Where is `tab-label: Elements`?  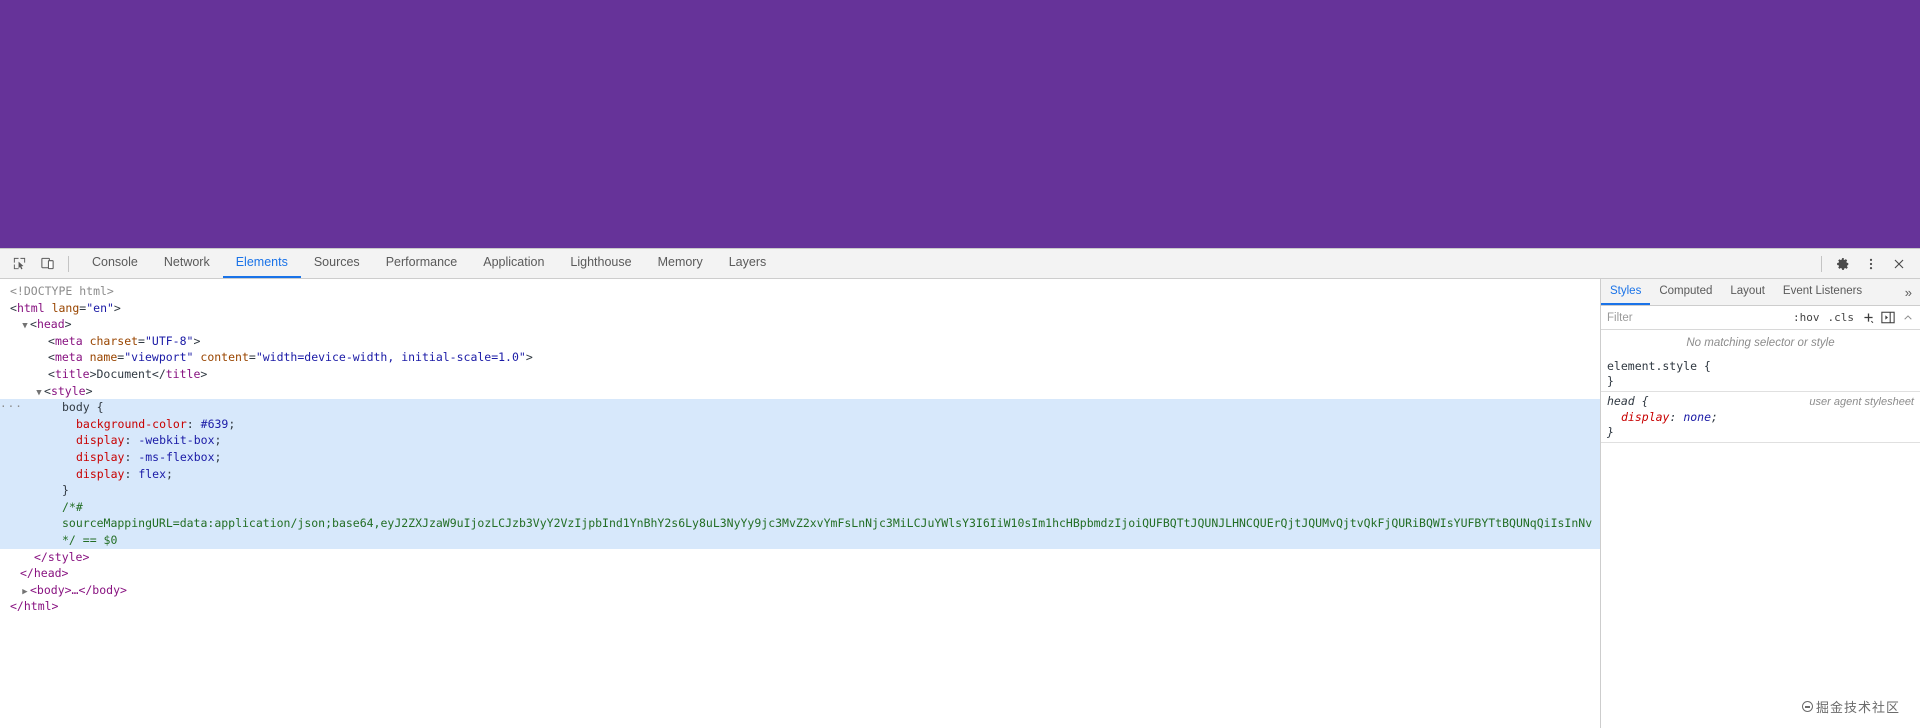
tab-label: Elements is located at coordinates (261, 262).